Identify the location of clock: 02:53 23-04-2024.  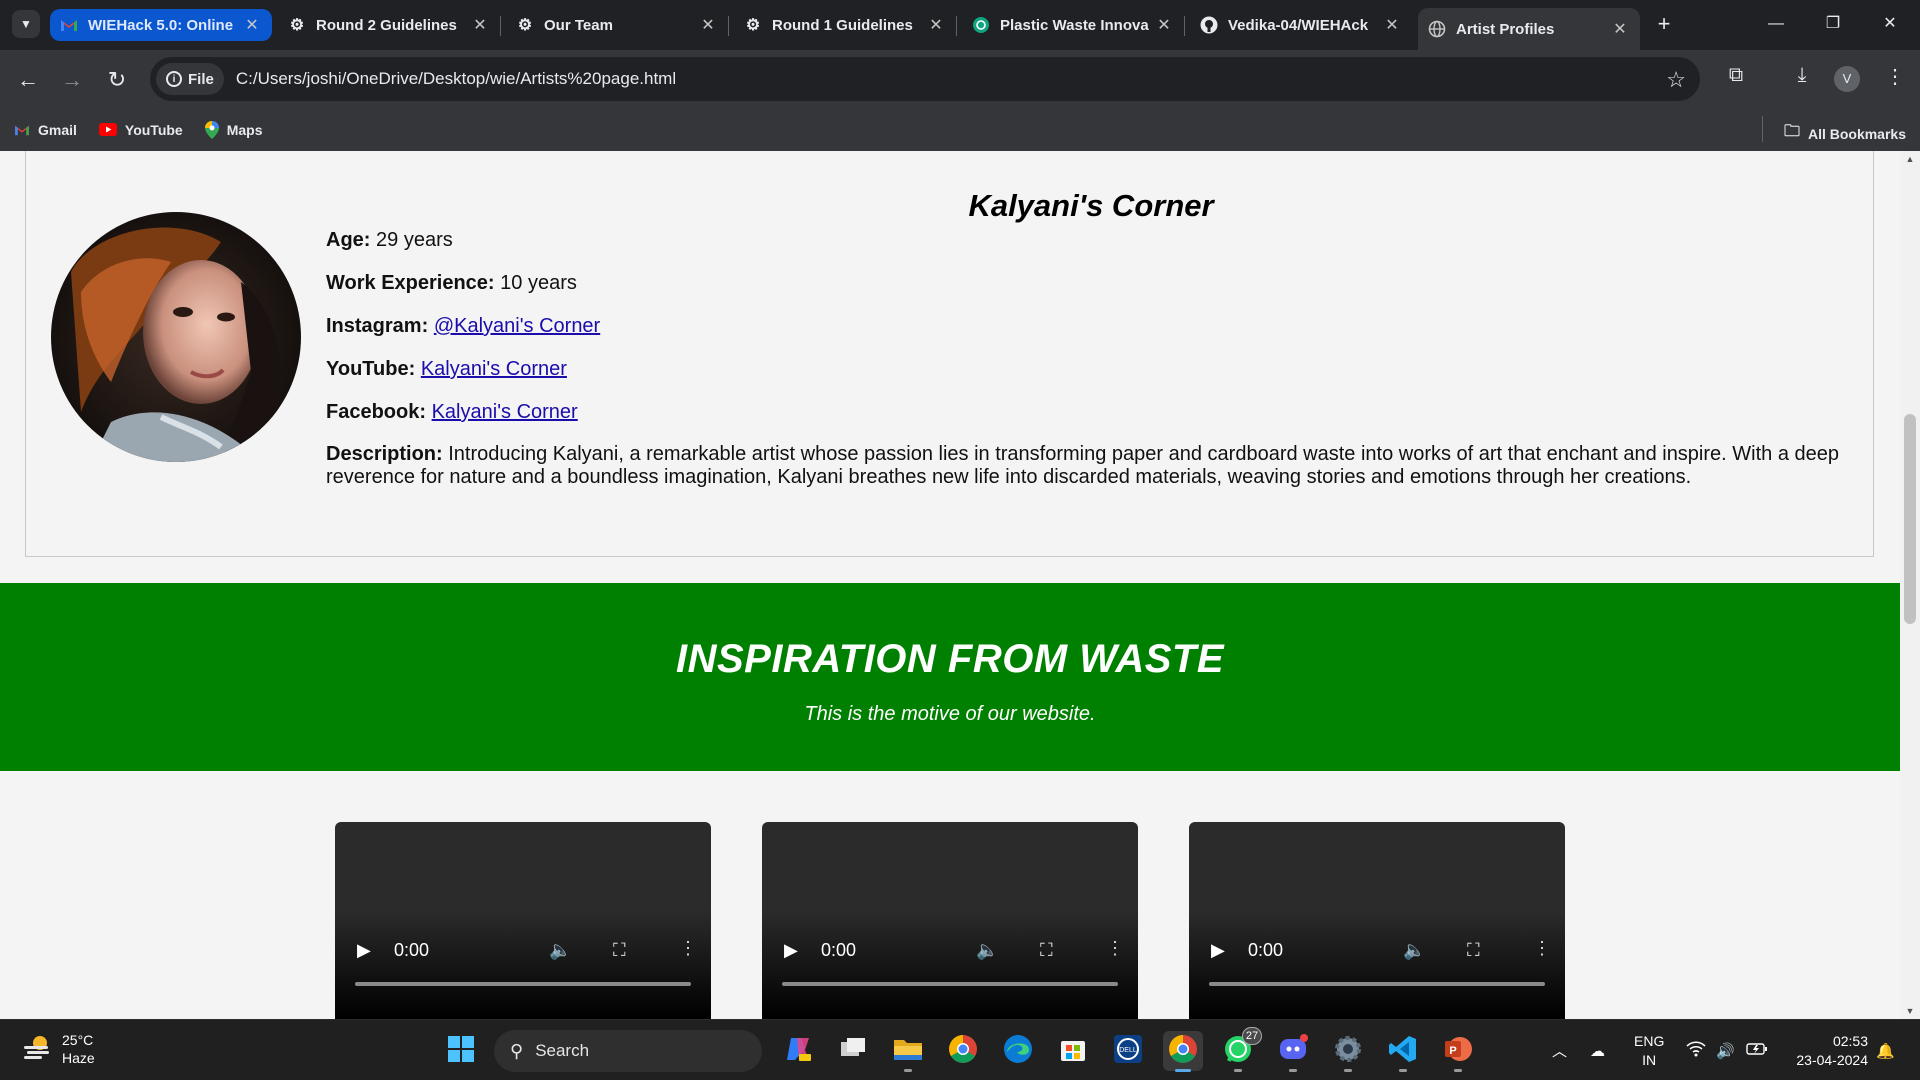
(1827, 1051).